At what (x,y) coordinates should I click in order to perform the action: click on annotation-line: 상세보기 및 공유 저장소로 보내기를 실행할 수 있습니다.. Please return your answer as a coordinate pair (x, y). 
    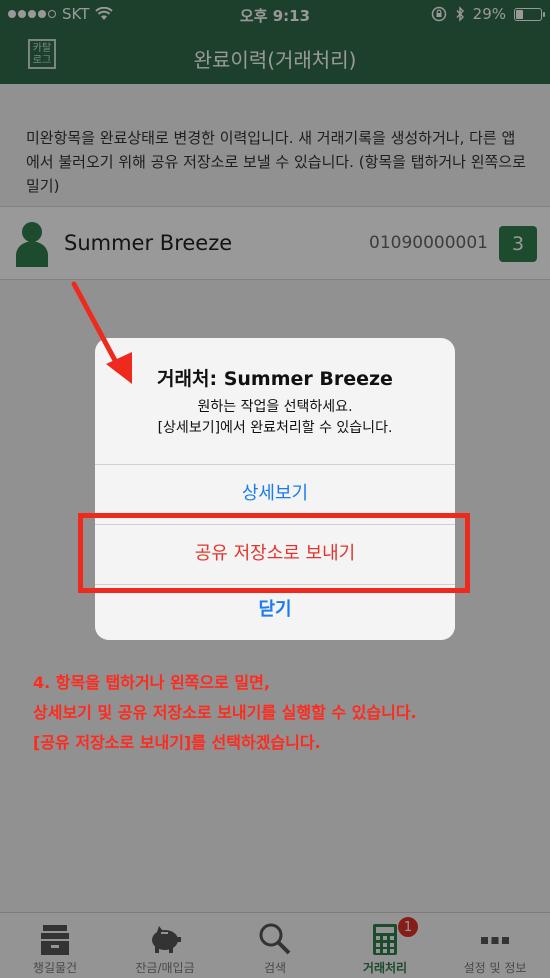
    Looking at the image, I should click on (225, 712).